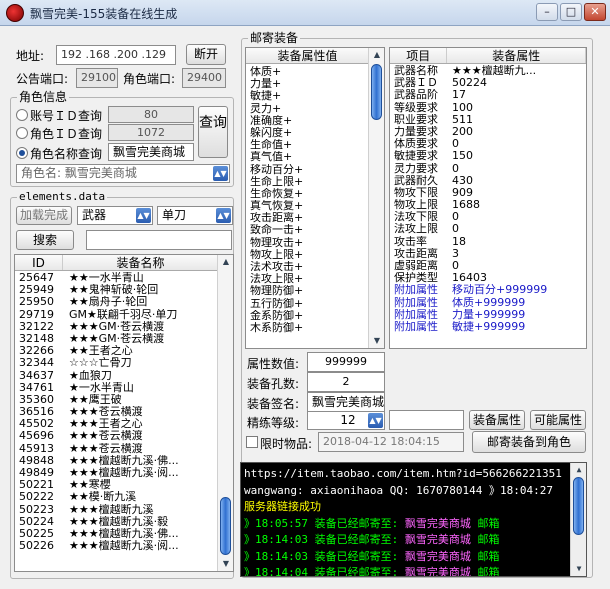  What do you see at coordinates (490, 278) in the screenshot?
I see `table-row: 保护类型 16403` at bounding box center [490, 278].